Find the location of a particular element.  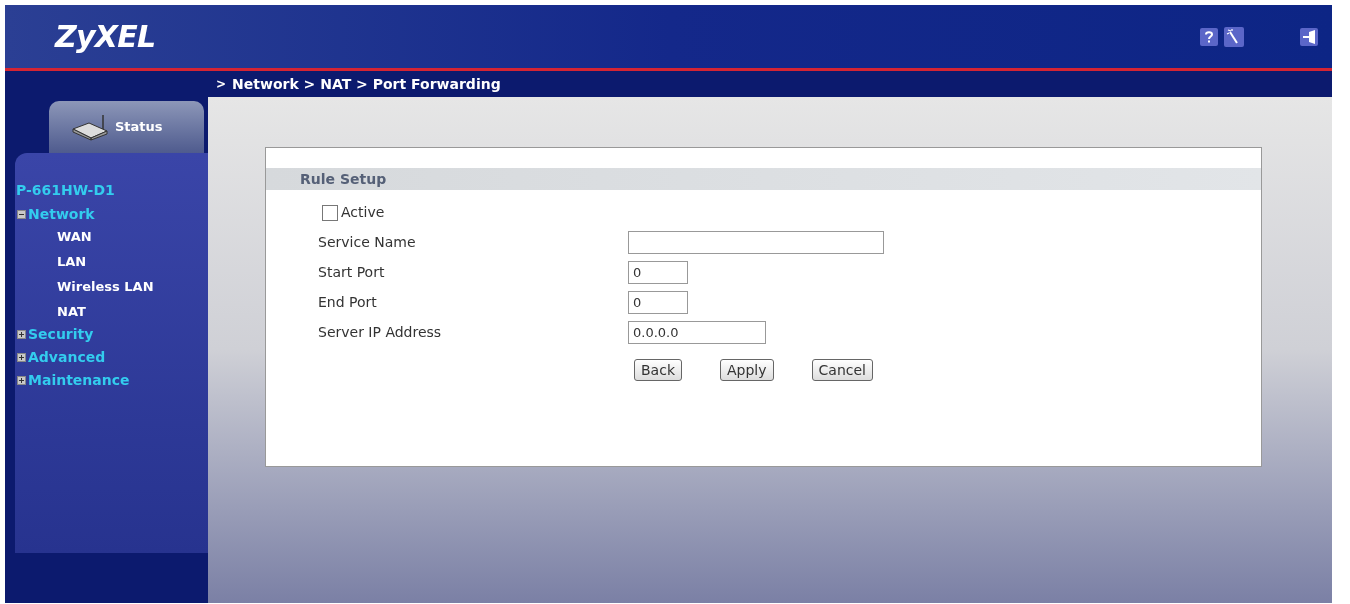

panel-title: Rule Setup is located at coordinates (343, 179).